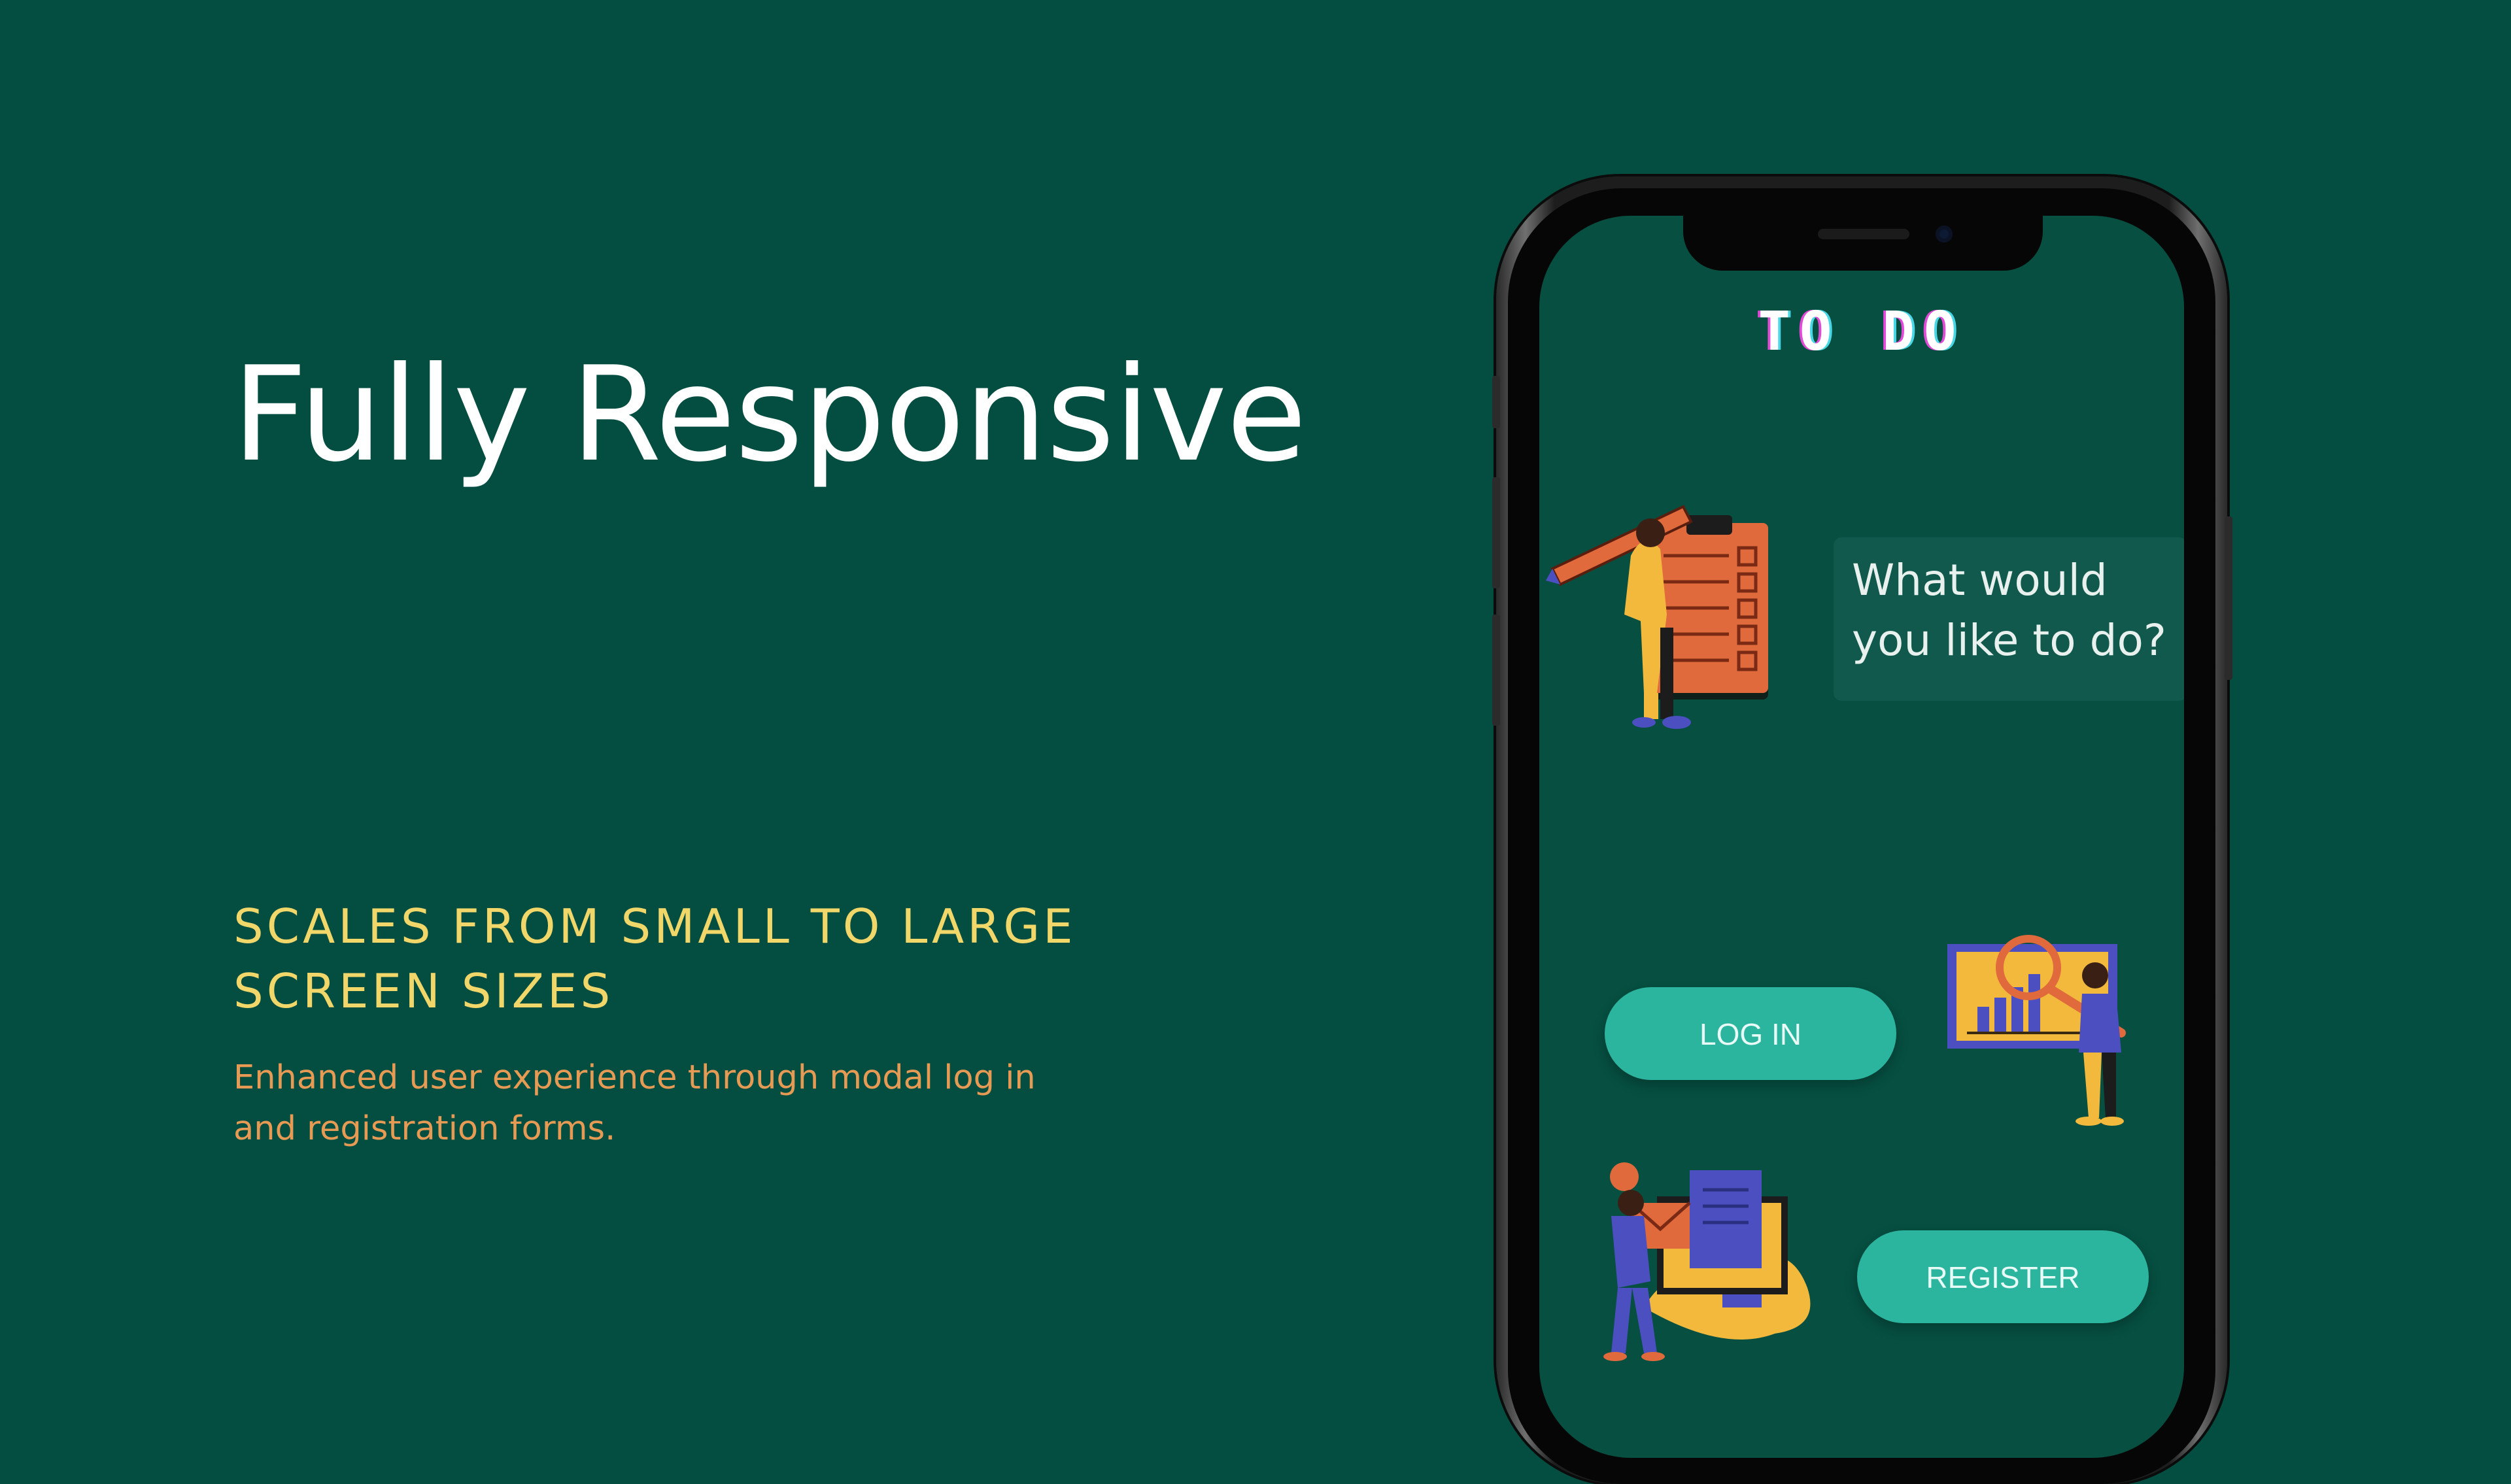 This screenshot has width=2511, height=1484. I want to click on question-line-1: What would, so click(1980, 580).